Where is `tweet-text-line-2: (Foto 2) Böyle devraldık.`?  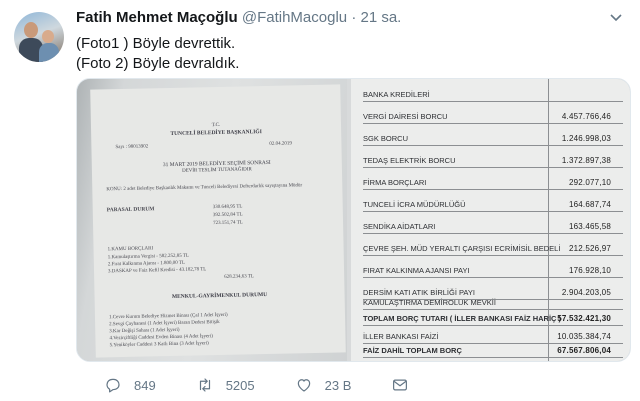 tweet-text-line-2: (Foto 2) Böyle devraldık. is located at coordinates (158, 63).